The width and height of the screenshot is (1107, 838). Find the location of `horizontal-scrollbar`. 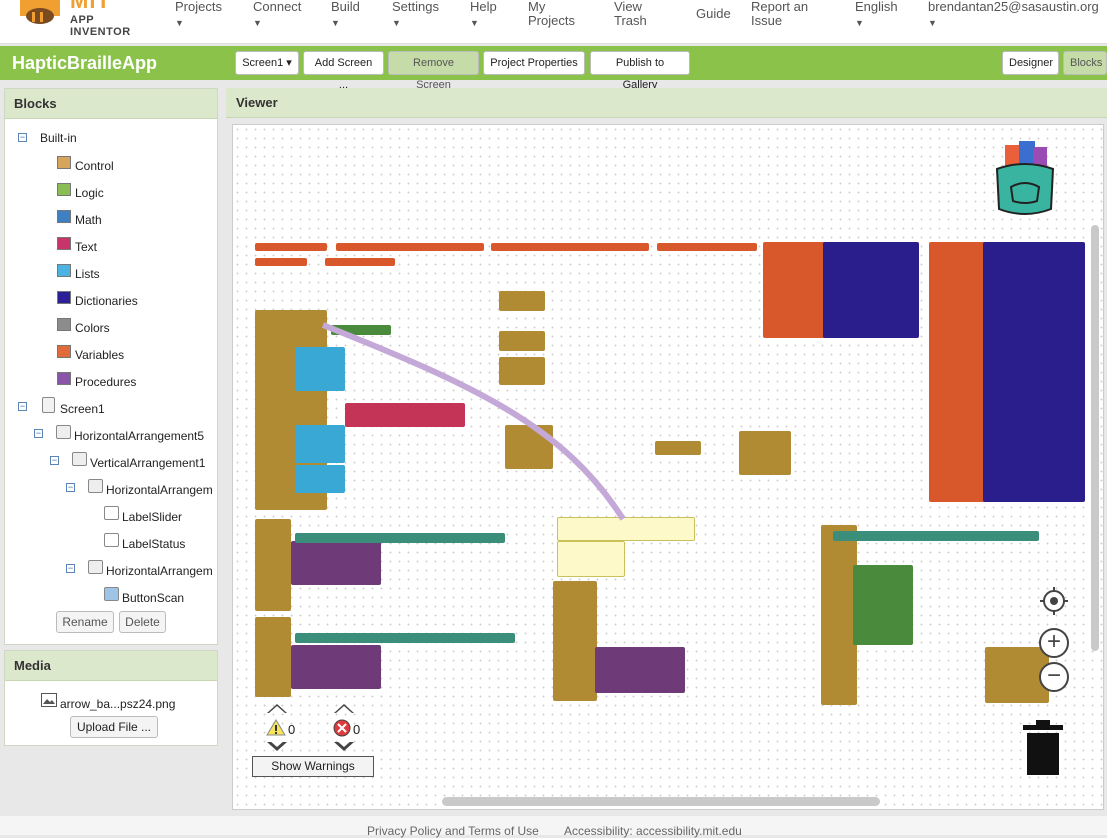

horizontal-scrollbar is located at coordinates (661, 801).